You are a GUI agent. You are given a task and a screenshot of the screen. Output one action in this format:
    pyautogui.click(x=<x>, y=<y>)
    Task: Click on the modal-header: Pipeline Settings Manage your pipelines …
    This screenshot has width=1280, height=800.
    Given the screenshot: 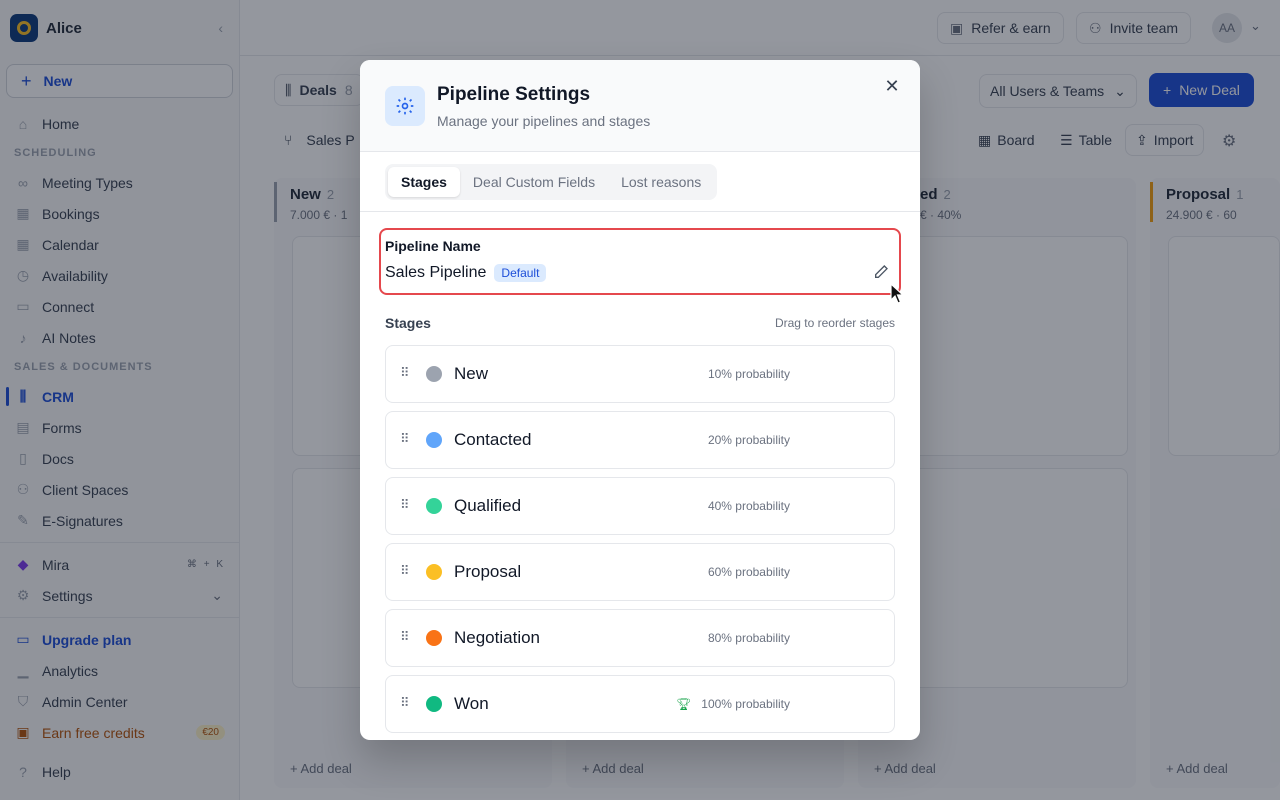 What is the action you would take?
    pyautogui.click(x=640, y=106)
    